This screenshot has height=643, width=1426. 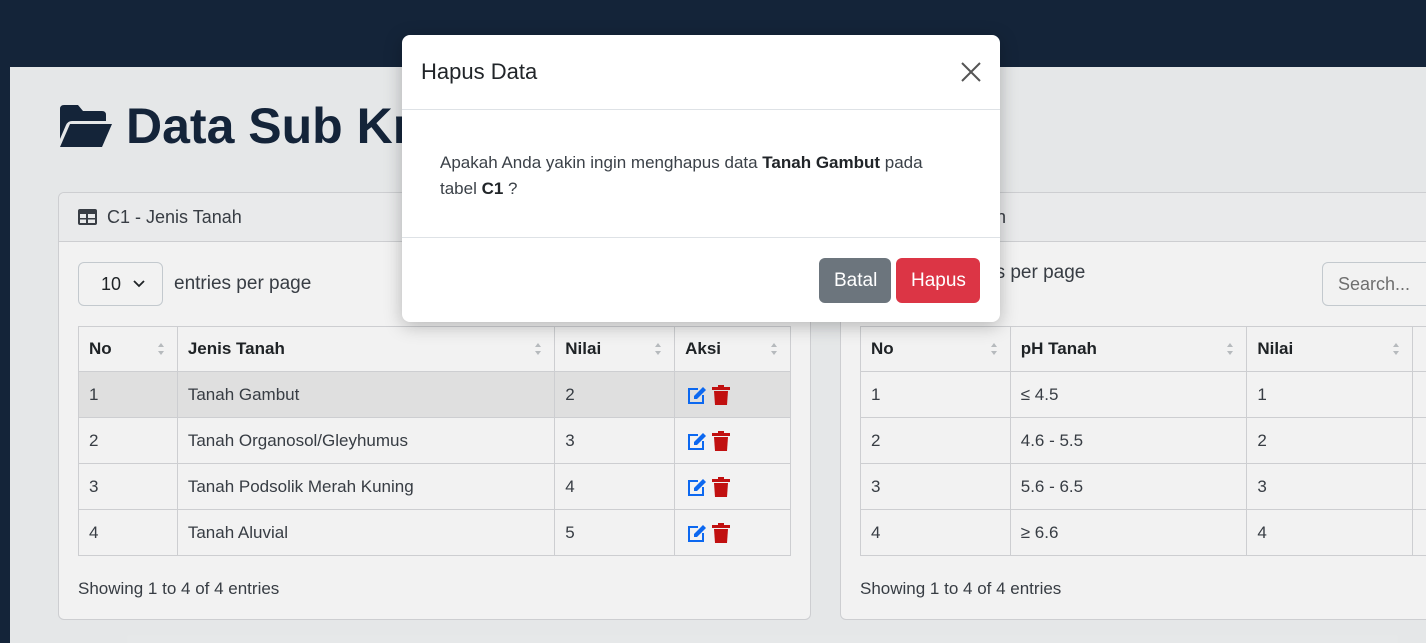 I want to click on modal-message-prefix: Apakah Anda yakin ingin menghapus data, so click(x=601, y=162).